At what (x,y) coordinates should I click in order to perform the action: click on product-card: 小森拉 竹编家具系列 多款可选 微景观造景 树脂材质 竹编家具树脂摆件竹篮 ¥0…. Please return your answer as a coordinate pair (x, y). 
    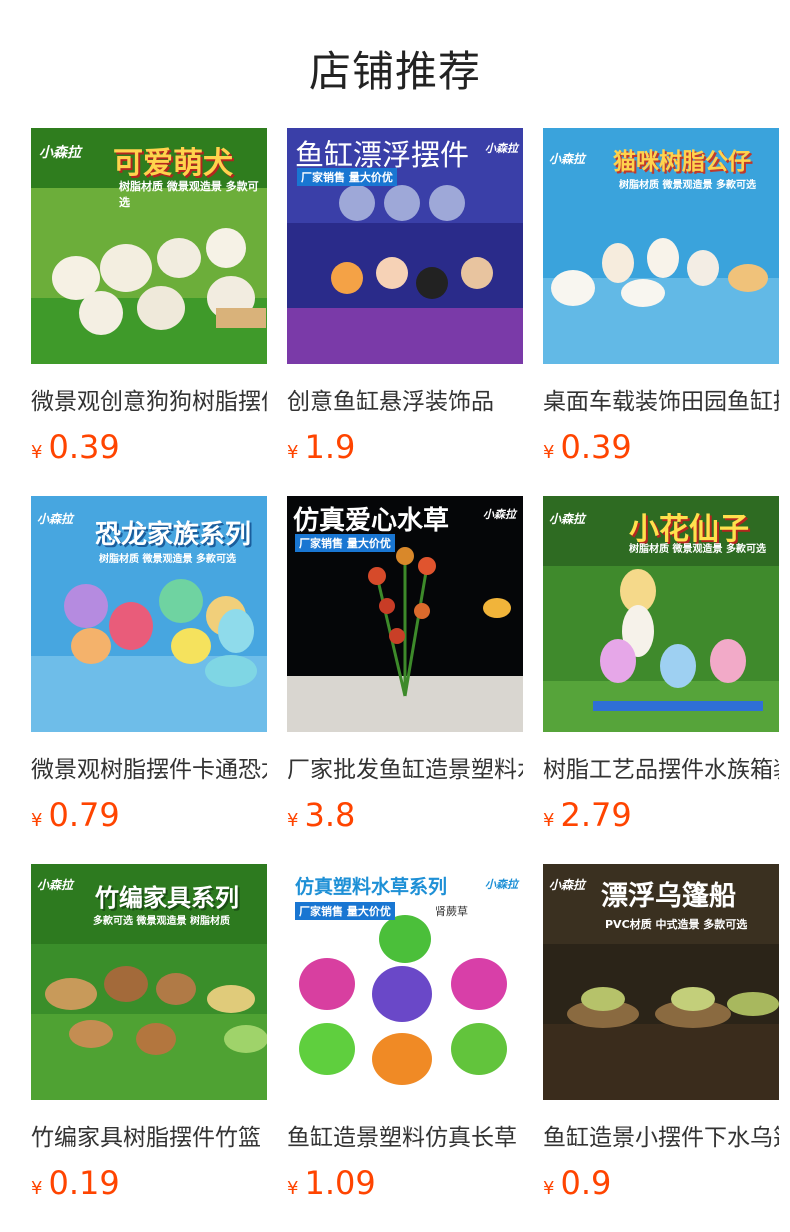
    Looking at the image, I should click on (149, 1033).